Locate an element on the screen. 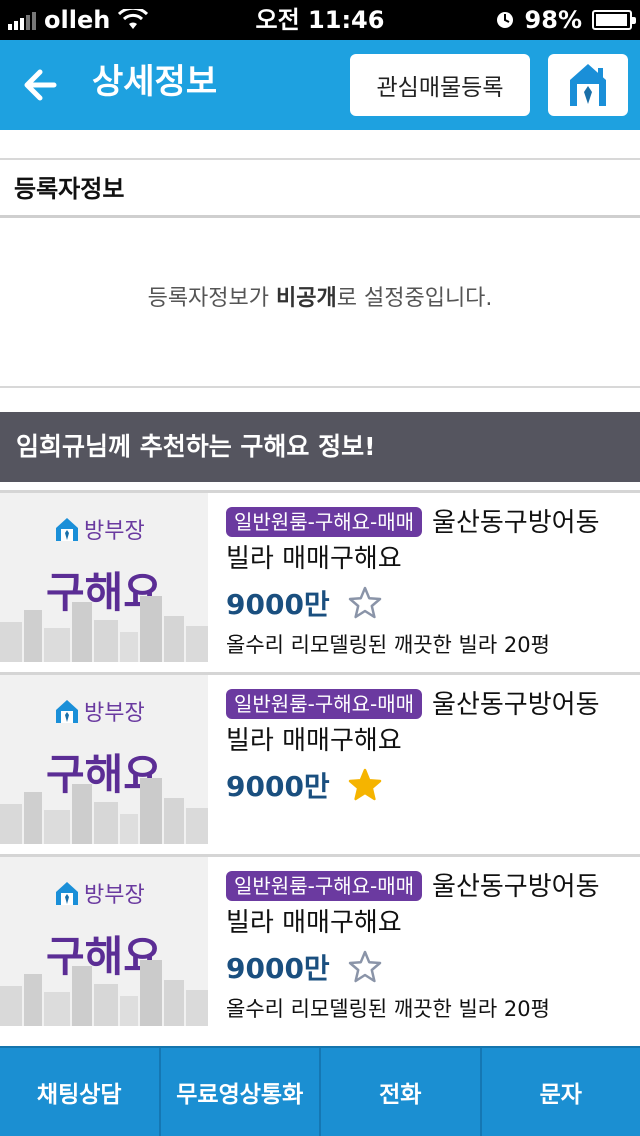  sms-button: 문자 is located at coordinates (561, 1092).